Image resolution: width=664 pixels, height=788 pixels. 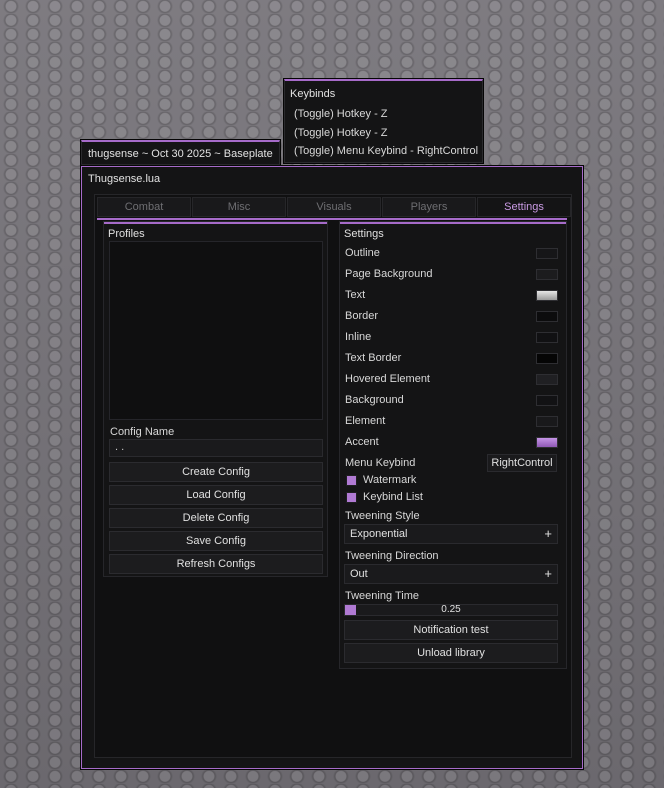 I want to click on tab-visuals: Visuals, so click(x=334, y=207).